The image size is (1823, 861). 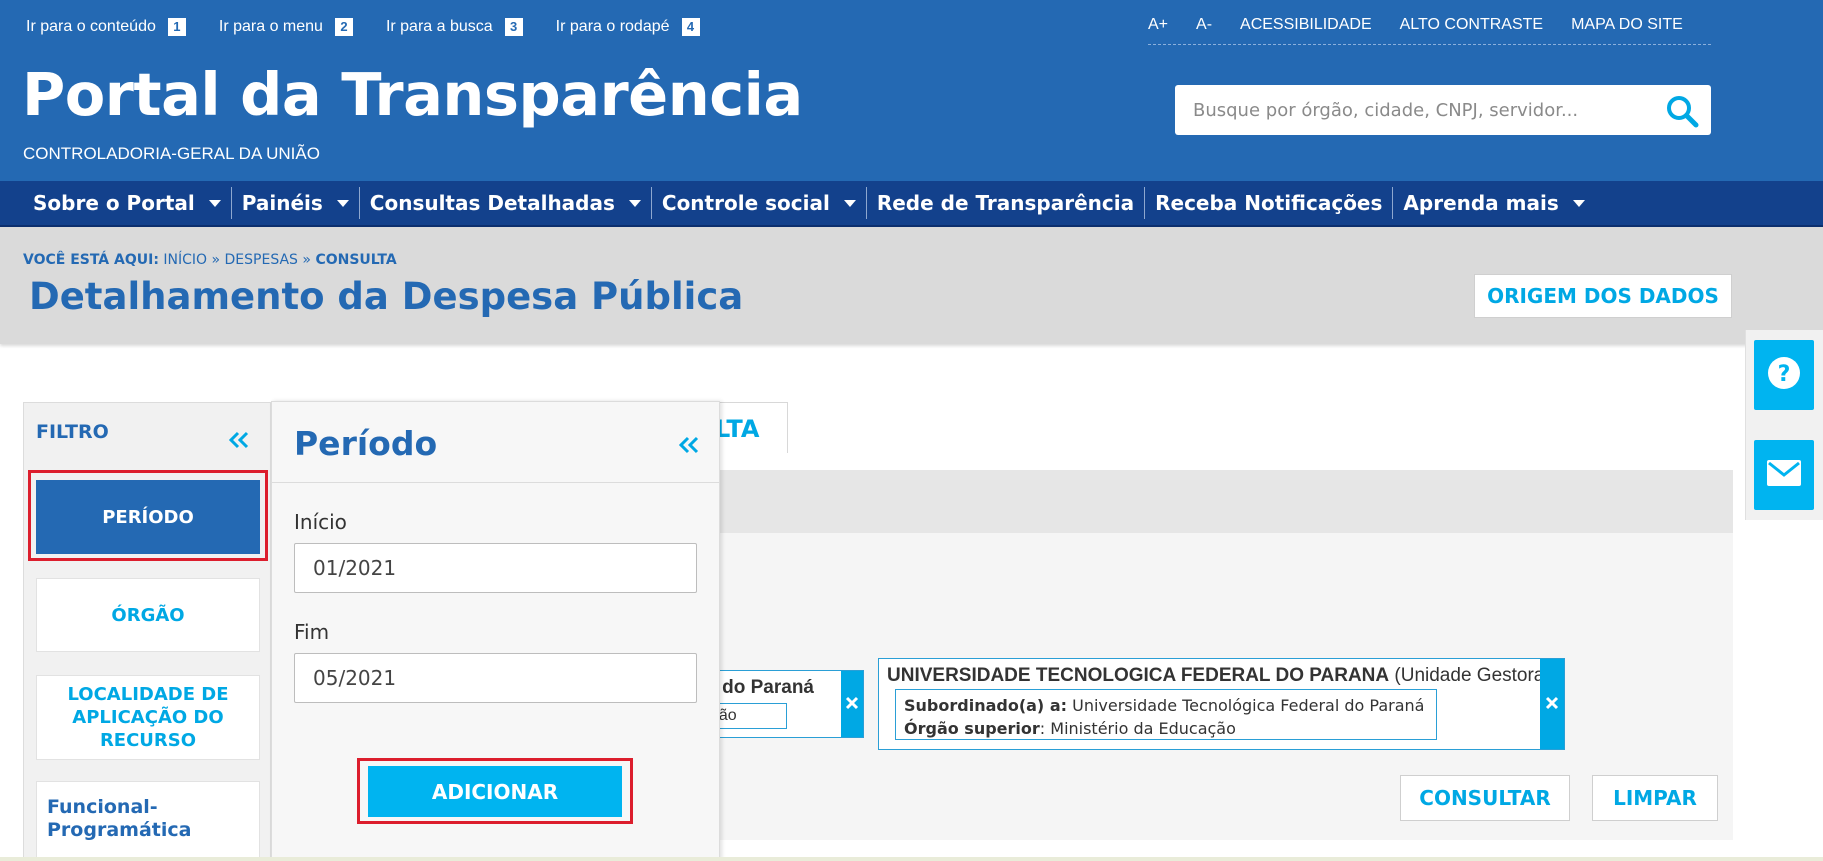 What do you see at coordinates (282, 203) in the screenshot?
I see `nav-item-label: Painéis` at bounding box center [282, 203].